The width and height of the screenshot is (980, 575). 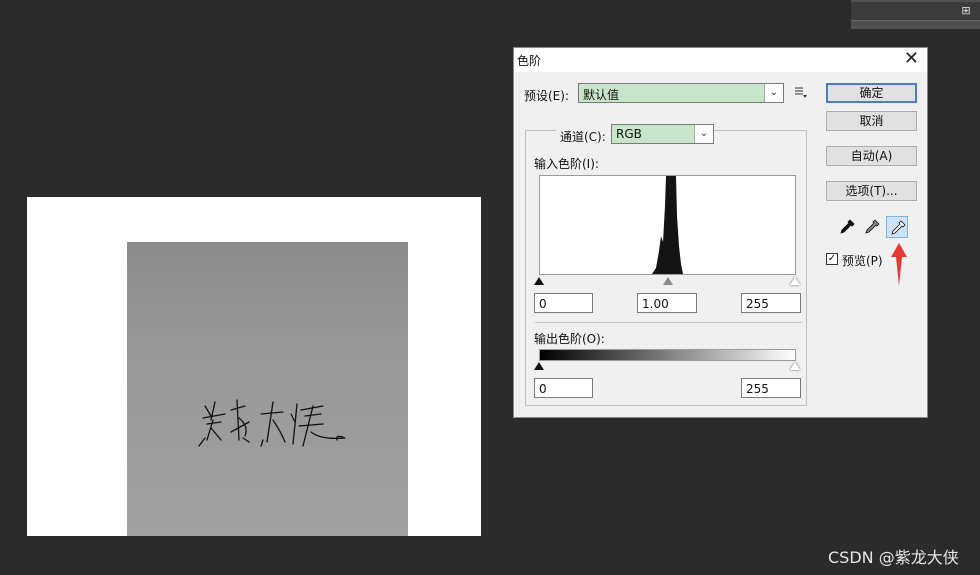 What do you see at coordinates (667, 225) in the screenshot?
I see `histogram` at bounding box center [667, 225].